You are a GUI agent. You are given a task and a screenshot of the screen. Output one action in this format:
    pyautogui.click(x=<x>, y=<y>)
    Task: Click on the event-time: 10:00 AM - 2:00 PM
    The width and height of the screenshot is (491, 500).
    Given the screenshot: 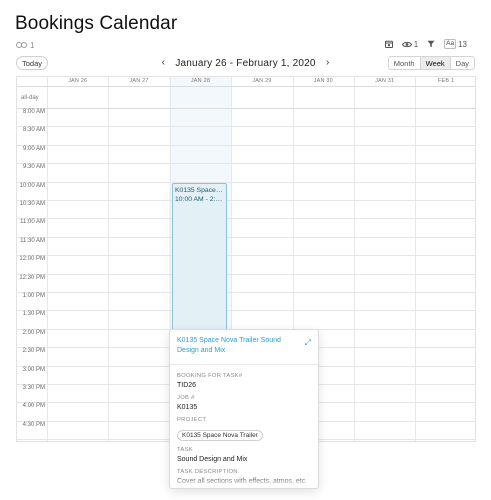 What is the action you would take?
    pyautogui.click(x=199, y=199)
    